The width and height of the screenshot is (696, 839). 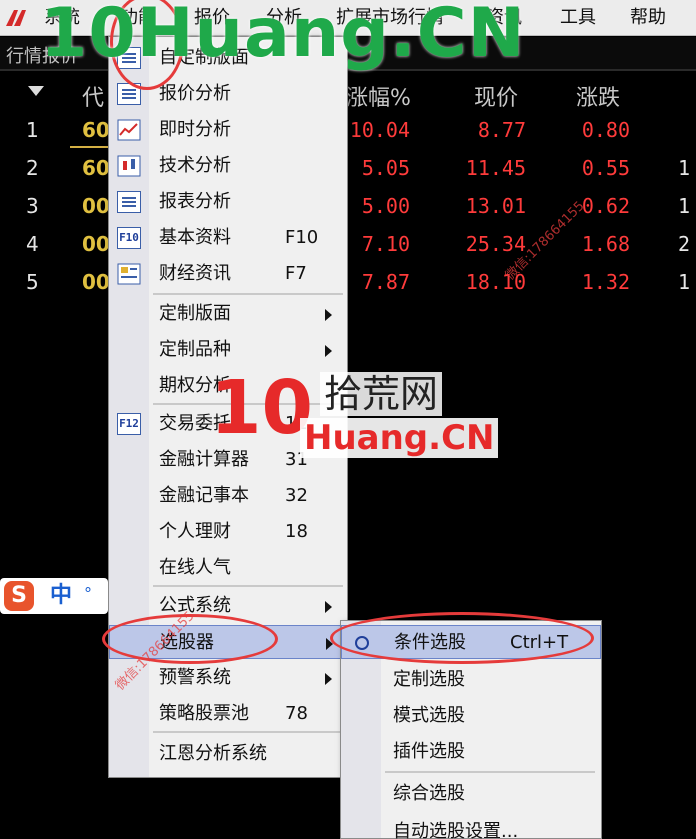 I want to click on menu-item-financial-news: 财经资讯 F7, so click(x=228, y=274).